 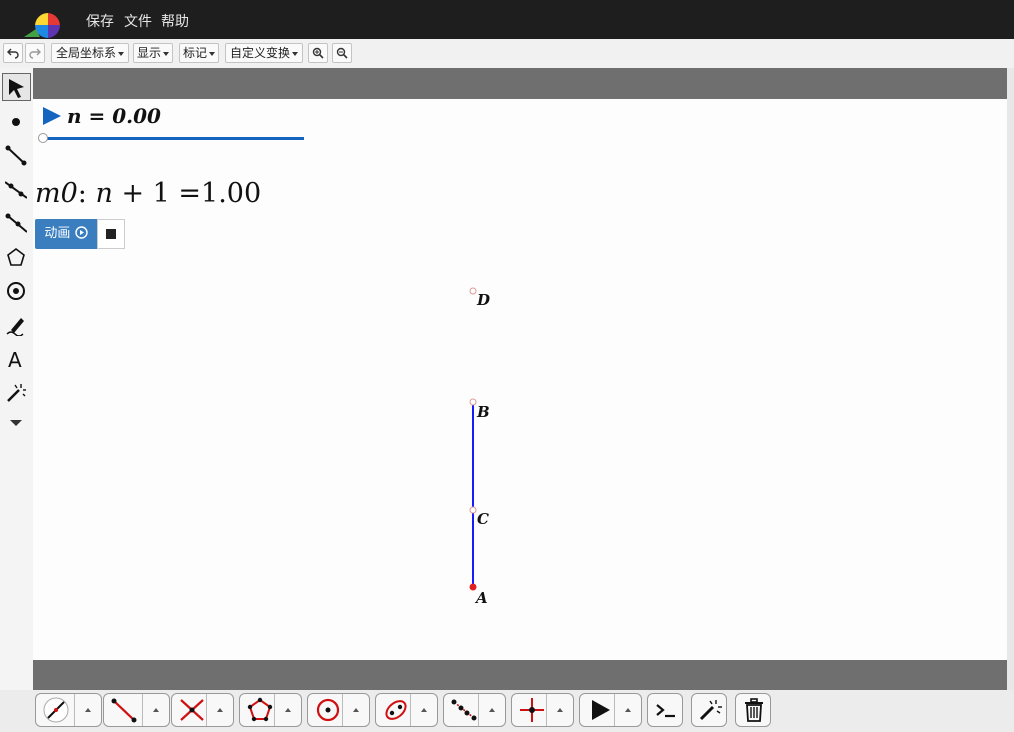 What do you see at coordinates (174, 138) in the screenshot?
I see `slider-track` at bounding box center [174, 138].